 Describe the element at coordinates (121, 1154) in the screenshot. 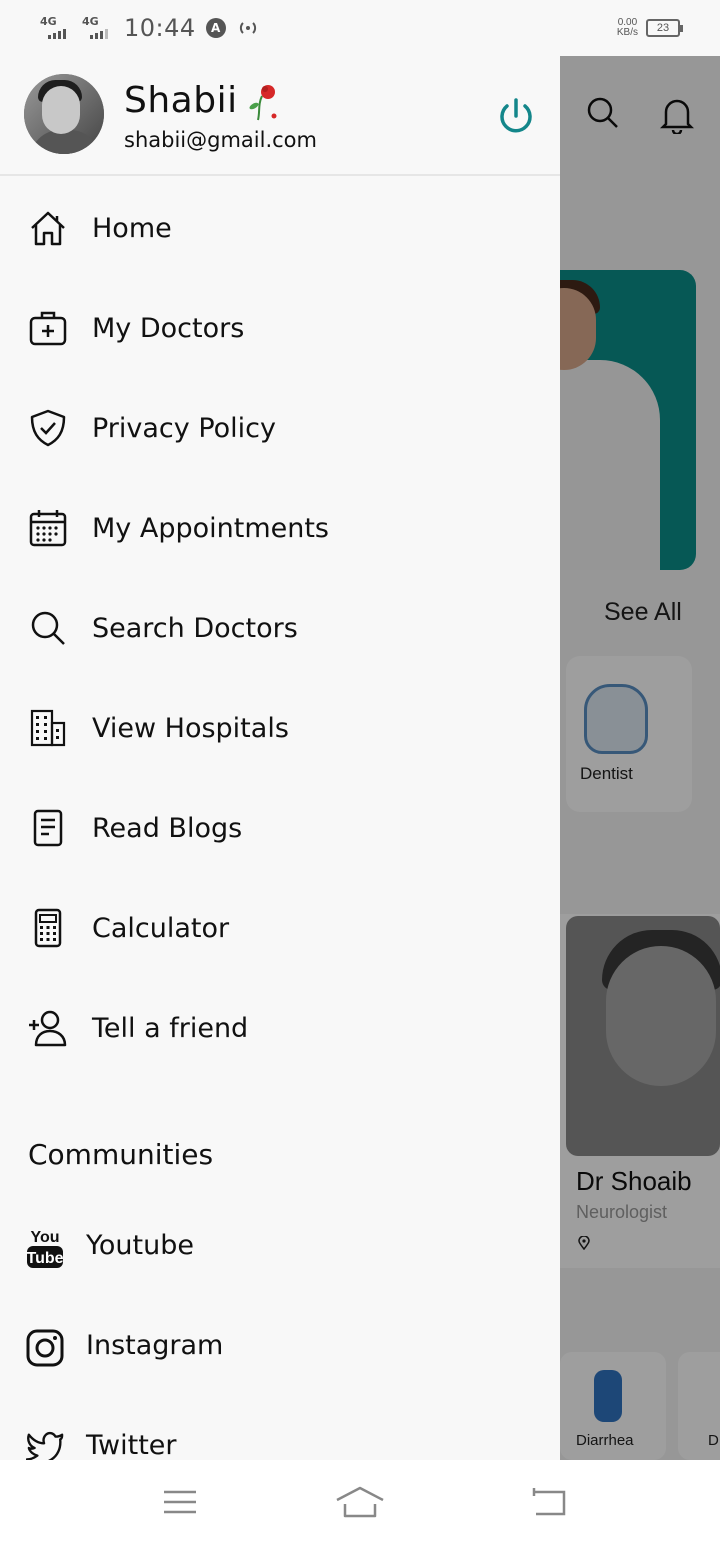

I see `communities-title: Communities` at that location.